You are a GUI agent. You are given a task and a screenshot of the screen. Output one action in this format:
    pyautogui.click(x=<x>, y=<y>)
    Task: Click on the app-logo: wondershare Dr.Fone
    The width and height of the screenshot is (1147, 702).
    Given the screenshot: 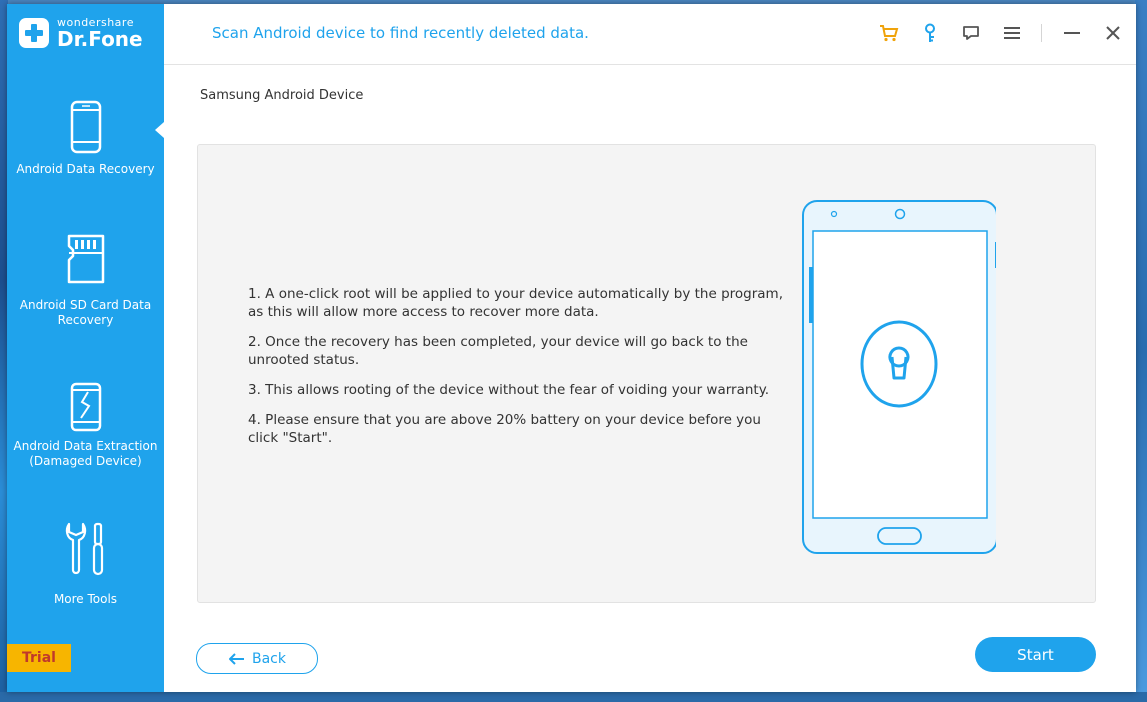 What is the action you would take?
    pyautogui.click(x=89, y=36)
    